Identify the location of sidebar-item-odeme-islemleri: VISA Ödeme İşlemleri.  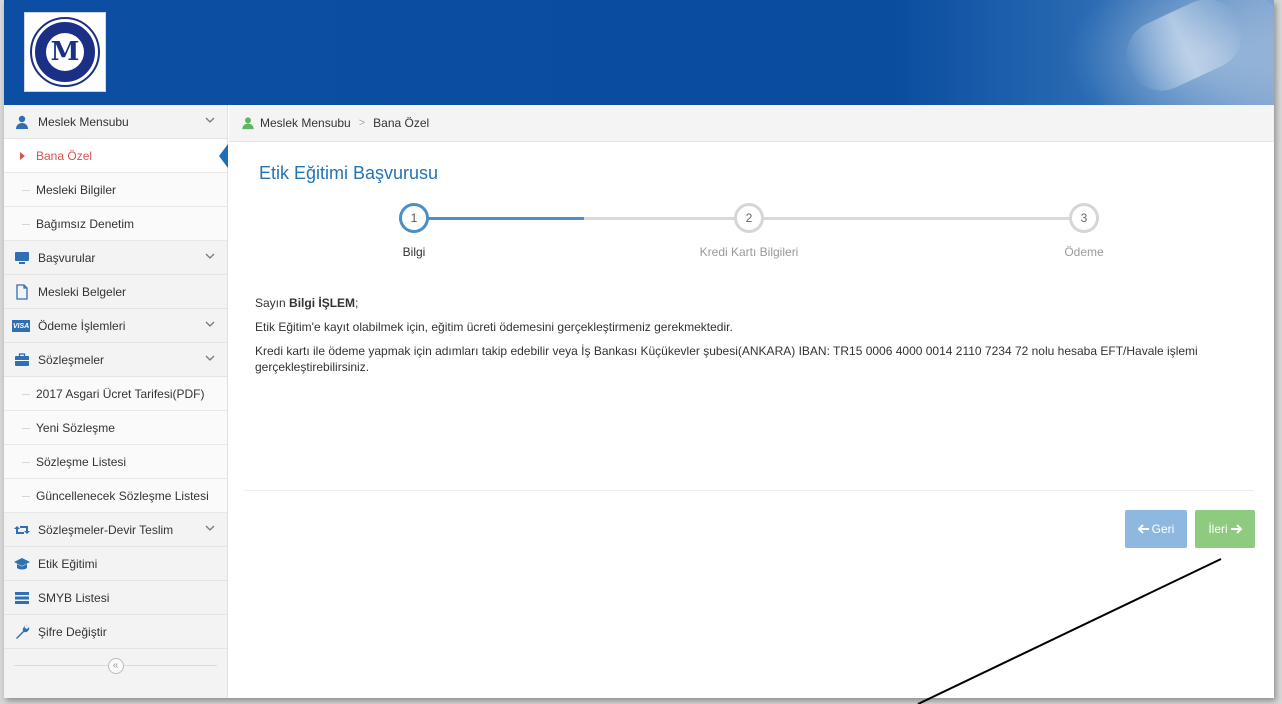
(115, 326).